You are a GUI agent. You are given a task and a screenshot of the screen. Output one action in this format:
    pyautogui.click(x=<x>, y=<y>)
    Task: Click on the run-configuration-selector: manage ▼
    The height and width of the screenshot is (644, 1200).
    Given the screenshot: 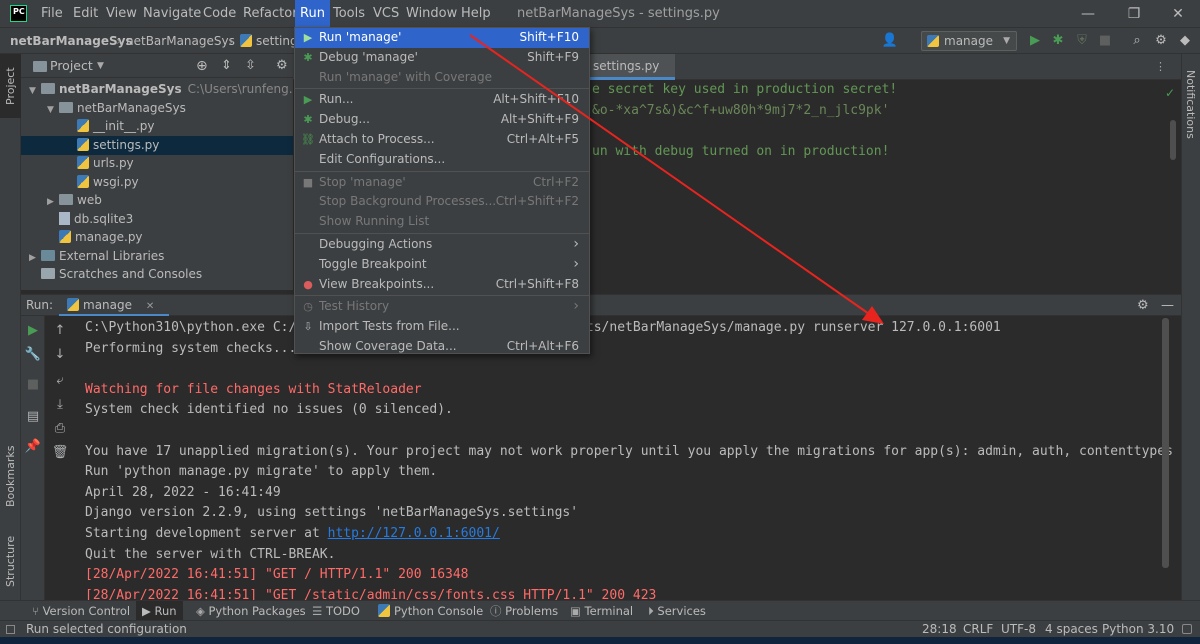 What is the action you would take?
    pyautogui.click(x=969, y=41)
    